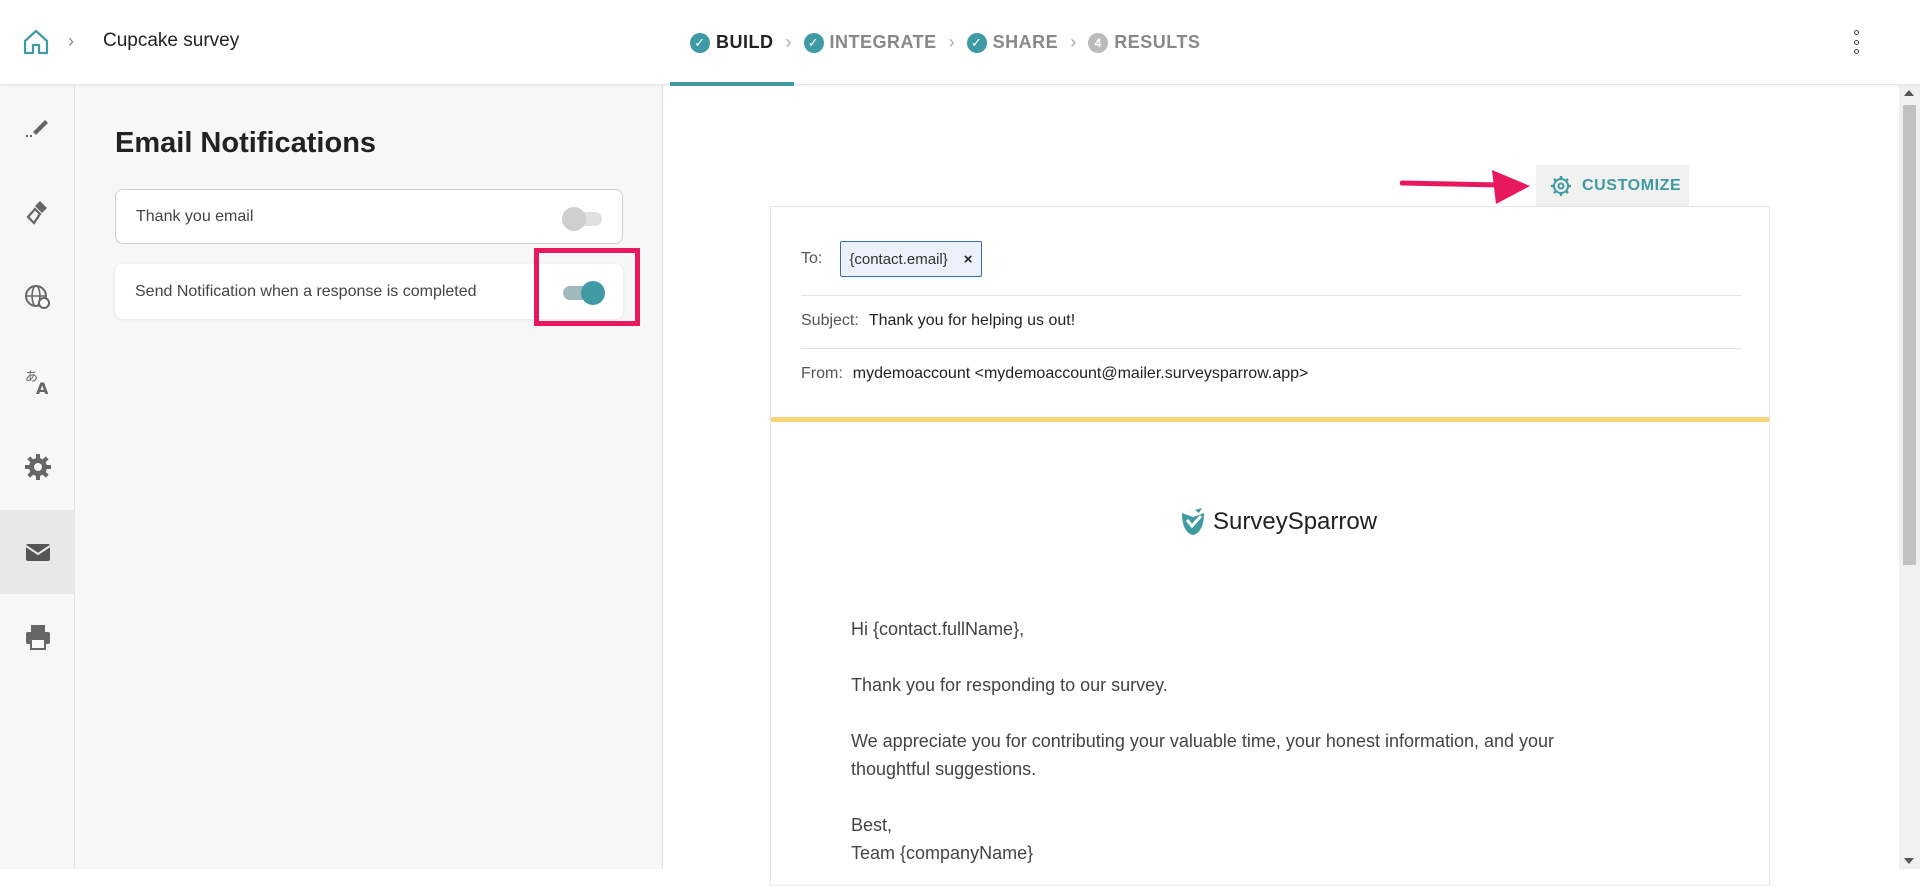 The image size is (1920, 886). I want to click on printer-icon, so click(37, 637).